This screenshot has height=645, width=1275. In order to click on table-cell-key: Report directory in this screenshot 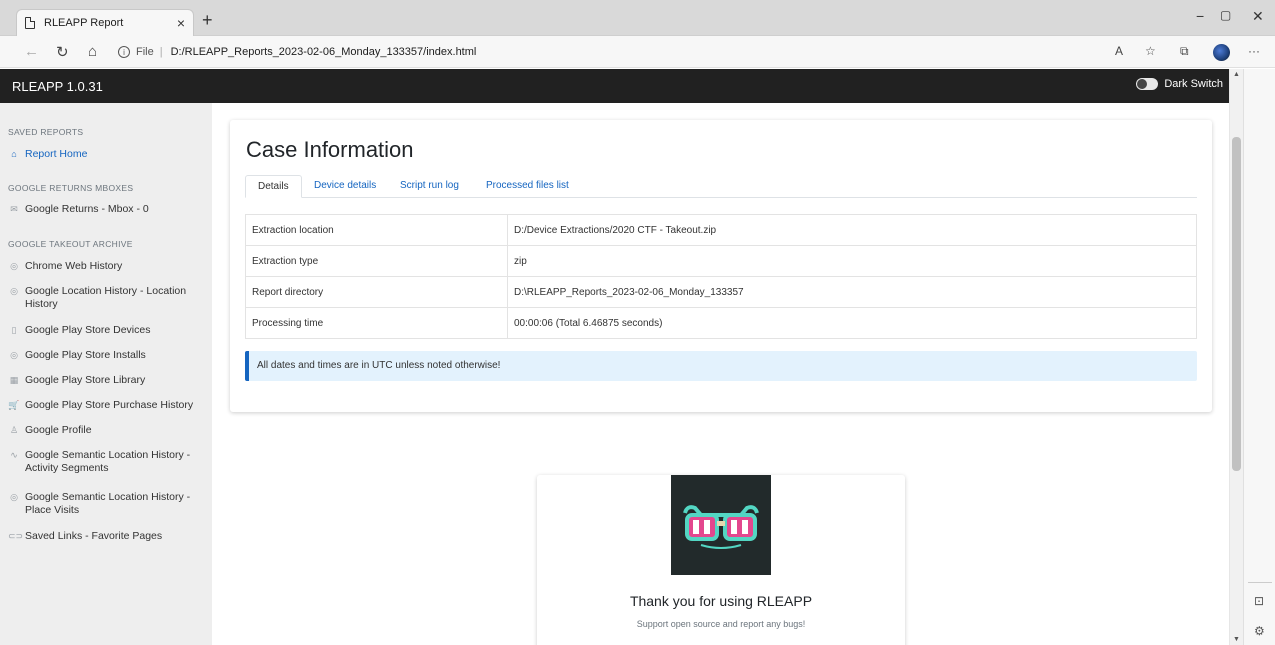, I will do `click(376, 292)`.